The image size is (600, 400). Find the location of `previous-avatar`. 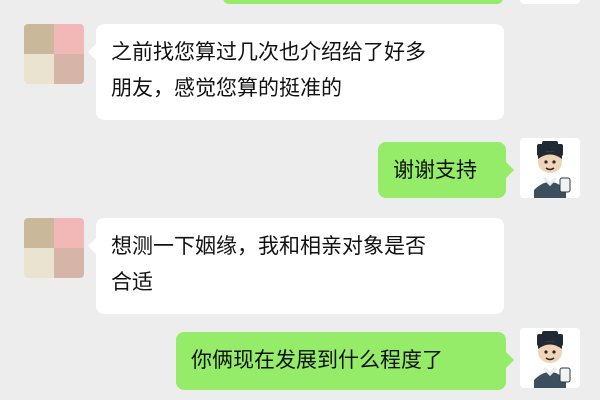

previous-avatar is located at coordinates (550, 2).